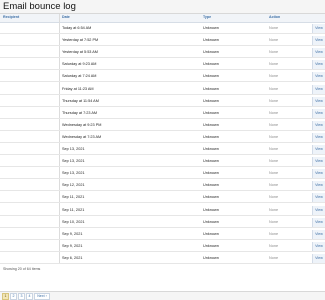  I want to click on items-count: Showing 20 of 64 items, so click(22, 269).